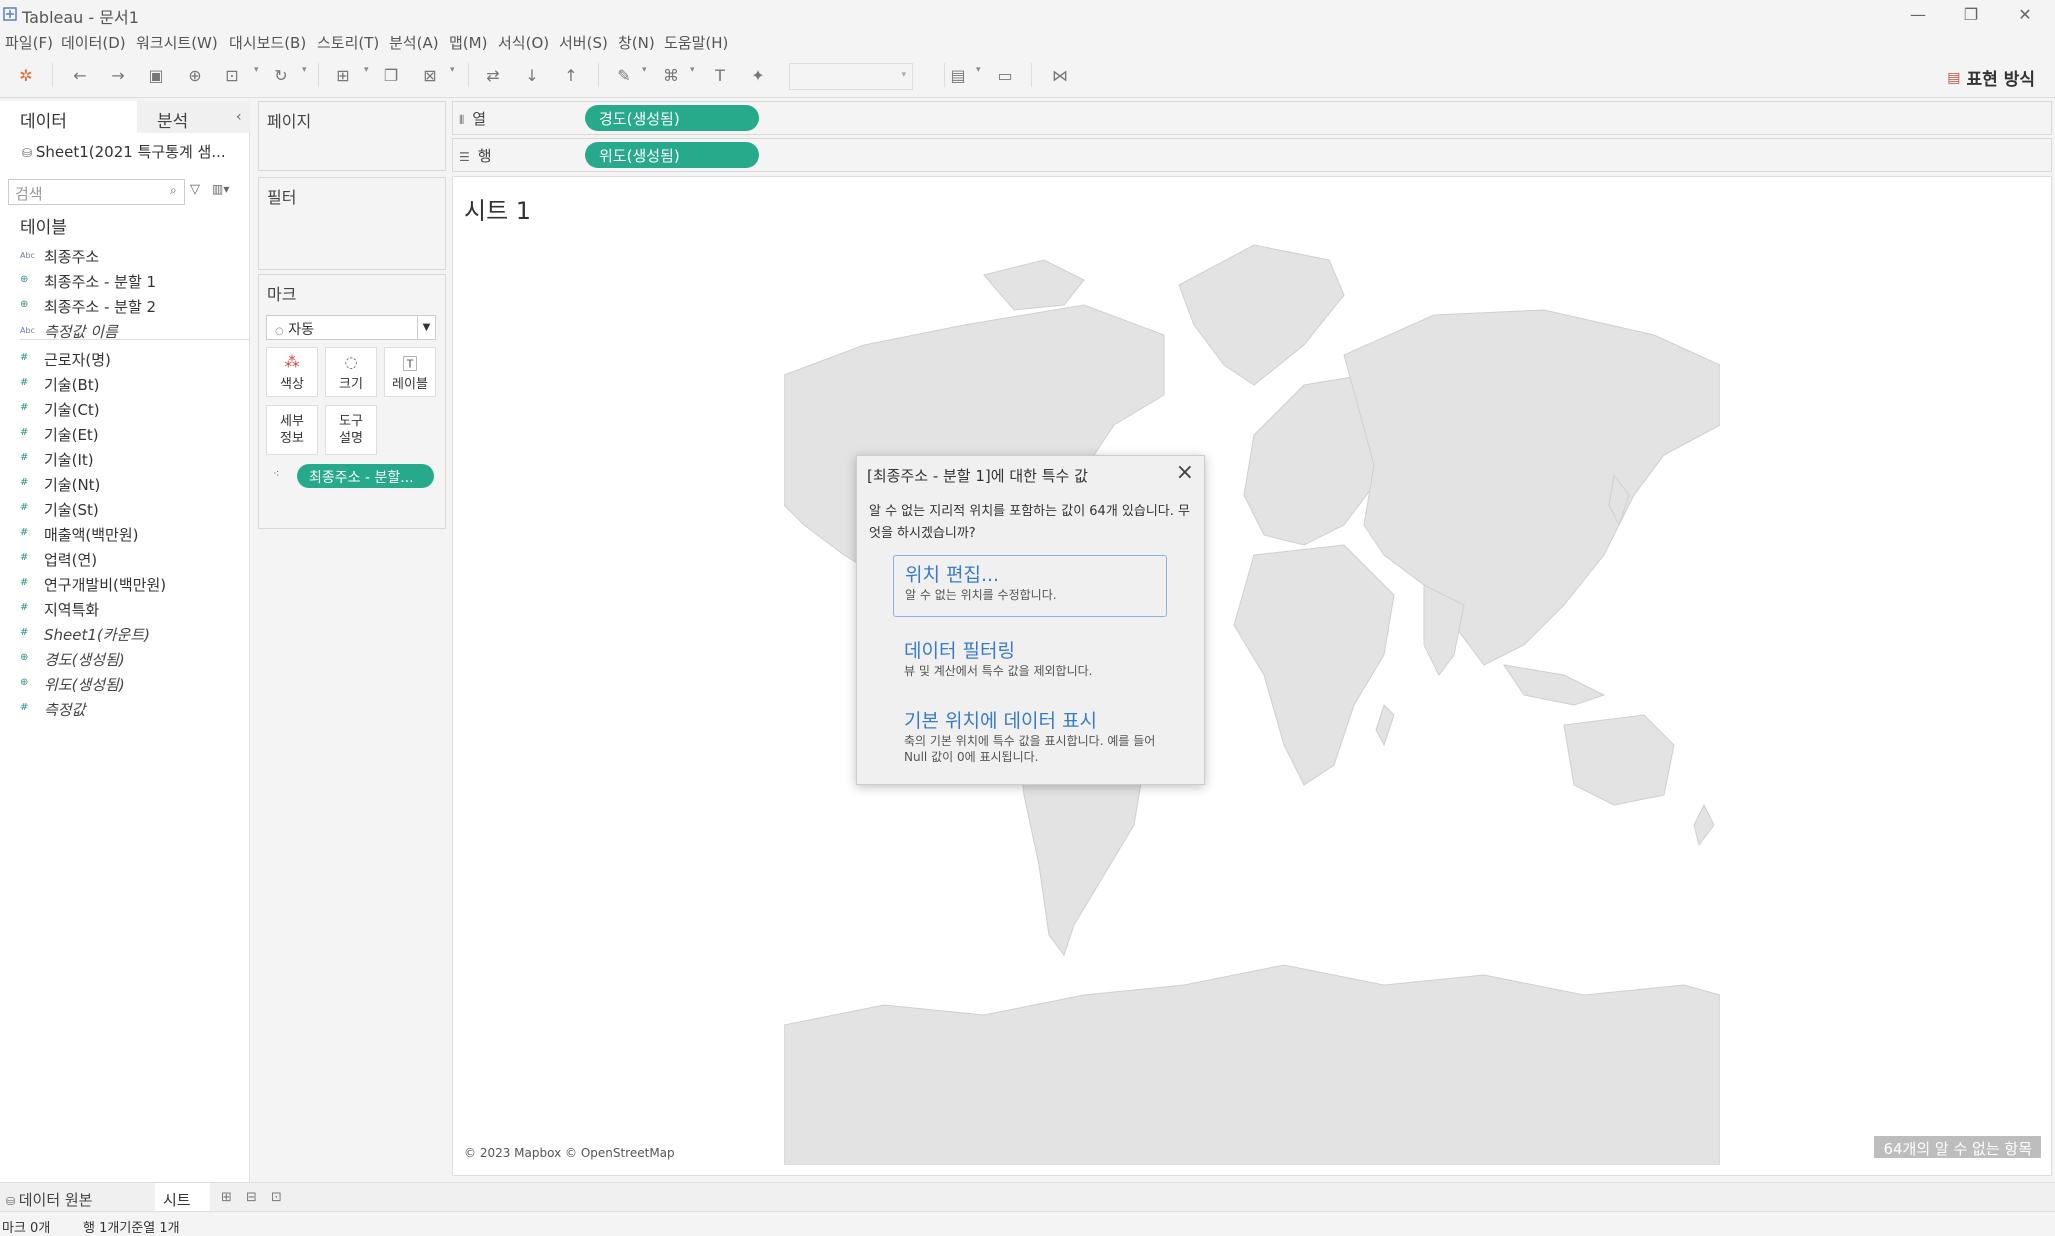 This screenshot has height=1236, width=2055. I want to click on menu-data: 데이터(D), so click(93, 42).